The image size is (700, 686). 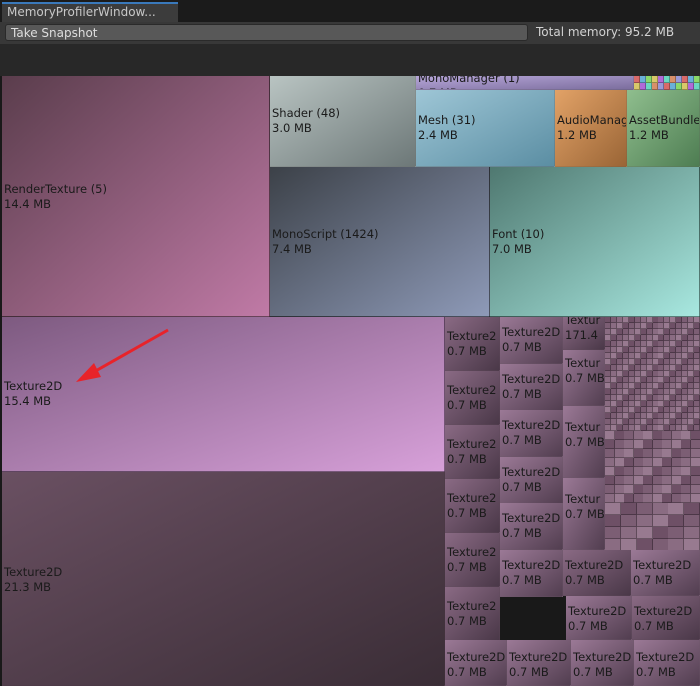 What do you see at coordinates (584, 442) in the screenshot?
I see `treemap-block-texture2d-small: Textur 0.7 MB` at bounding box center [584, 442].